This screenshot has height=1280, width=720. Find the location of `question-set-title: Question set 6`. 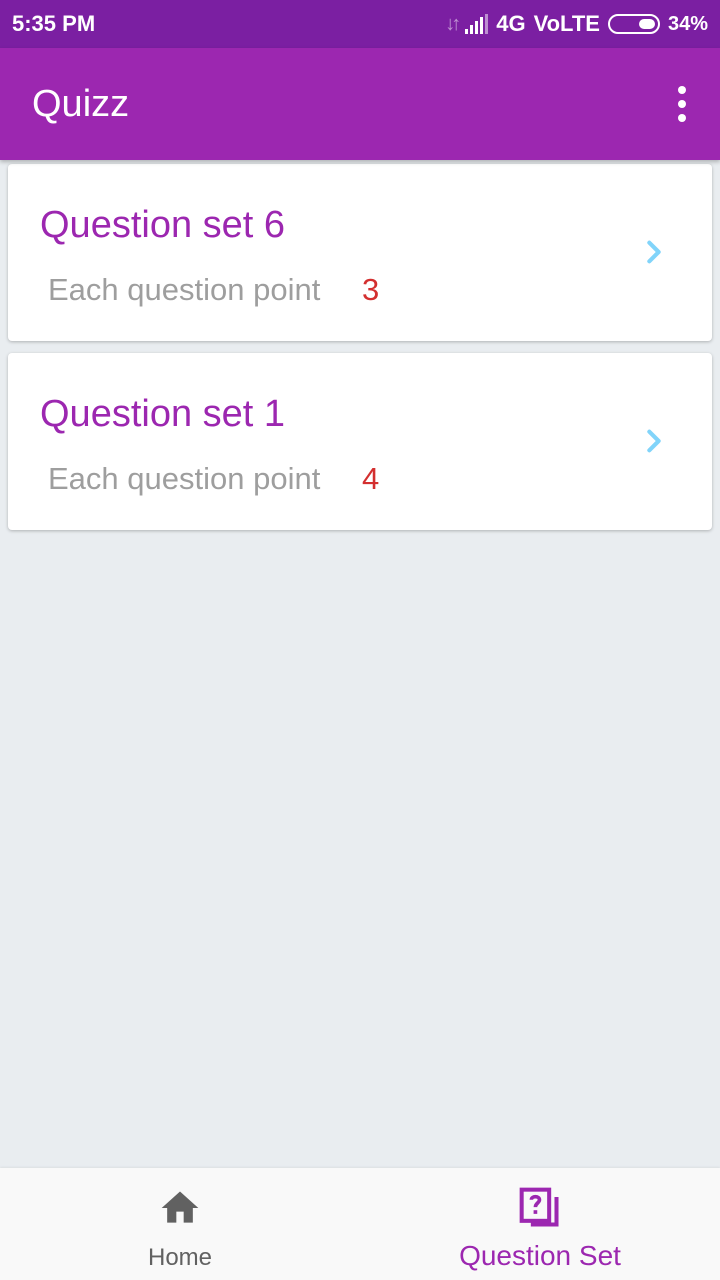

question-set-title: Question set 6 is located at coordinates (163, 225).